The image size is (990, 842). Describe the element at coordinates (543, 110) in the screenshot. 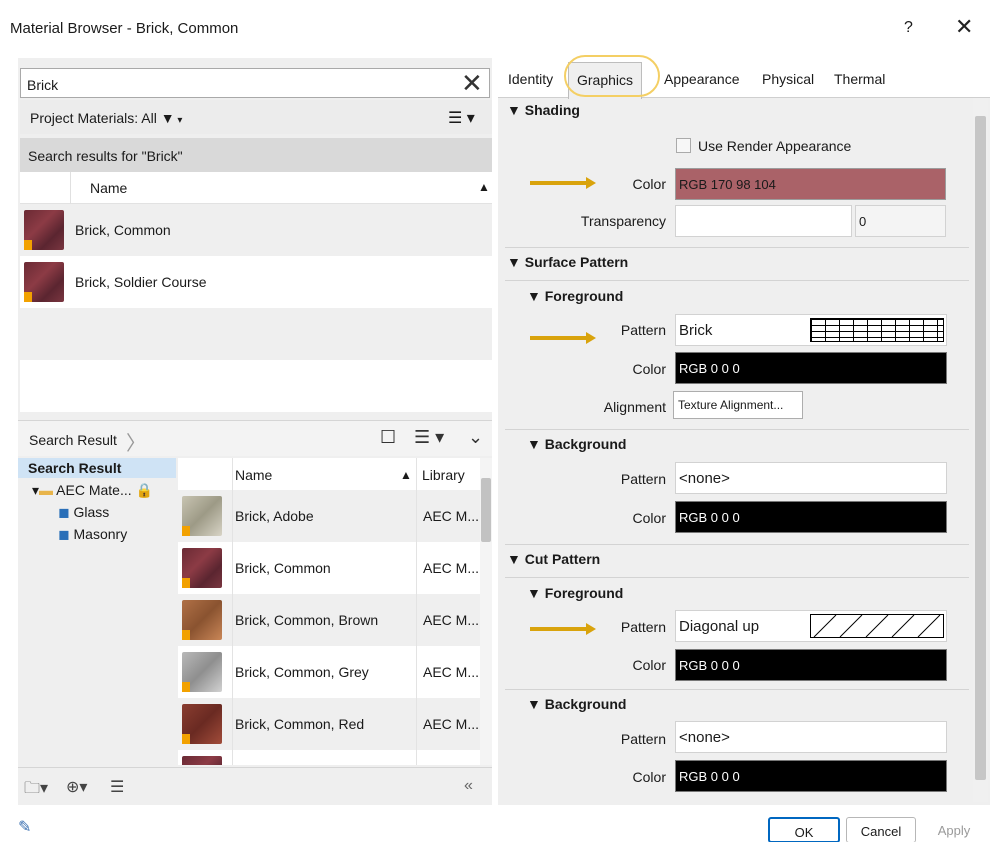

I see `section-shading: ▼ Shading` at that location.